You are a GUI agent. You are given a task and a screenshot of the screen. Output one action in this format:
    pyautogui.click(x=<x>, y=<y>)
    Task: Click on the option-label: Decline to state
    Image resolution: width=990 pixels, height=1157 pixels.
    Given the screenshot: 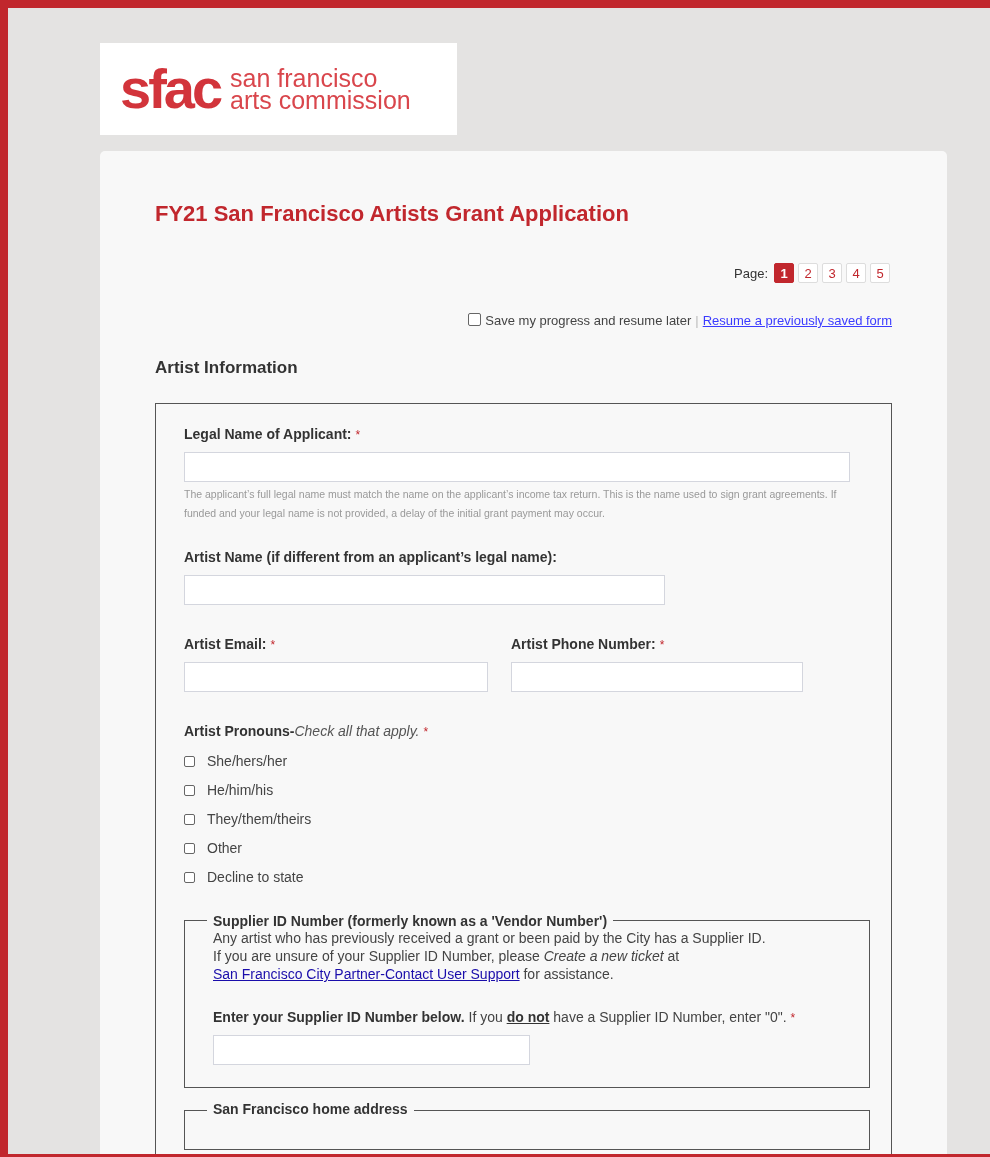 What is the action you would take?
    pyautogui.click(x=255, y=877)
    